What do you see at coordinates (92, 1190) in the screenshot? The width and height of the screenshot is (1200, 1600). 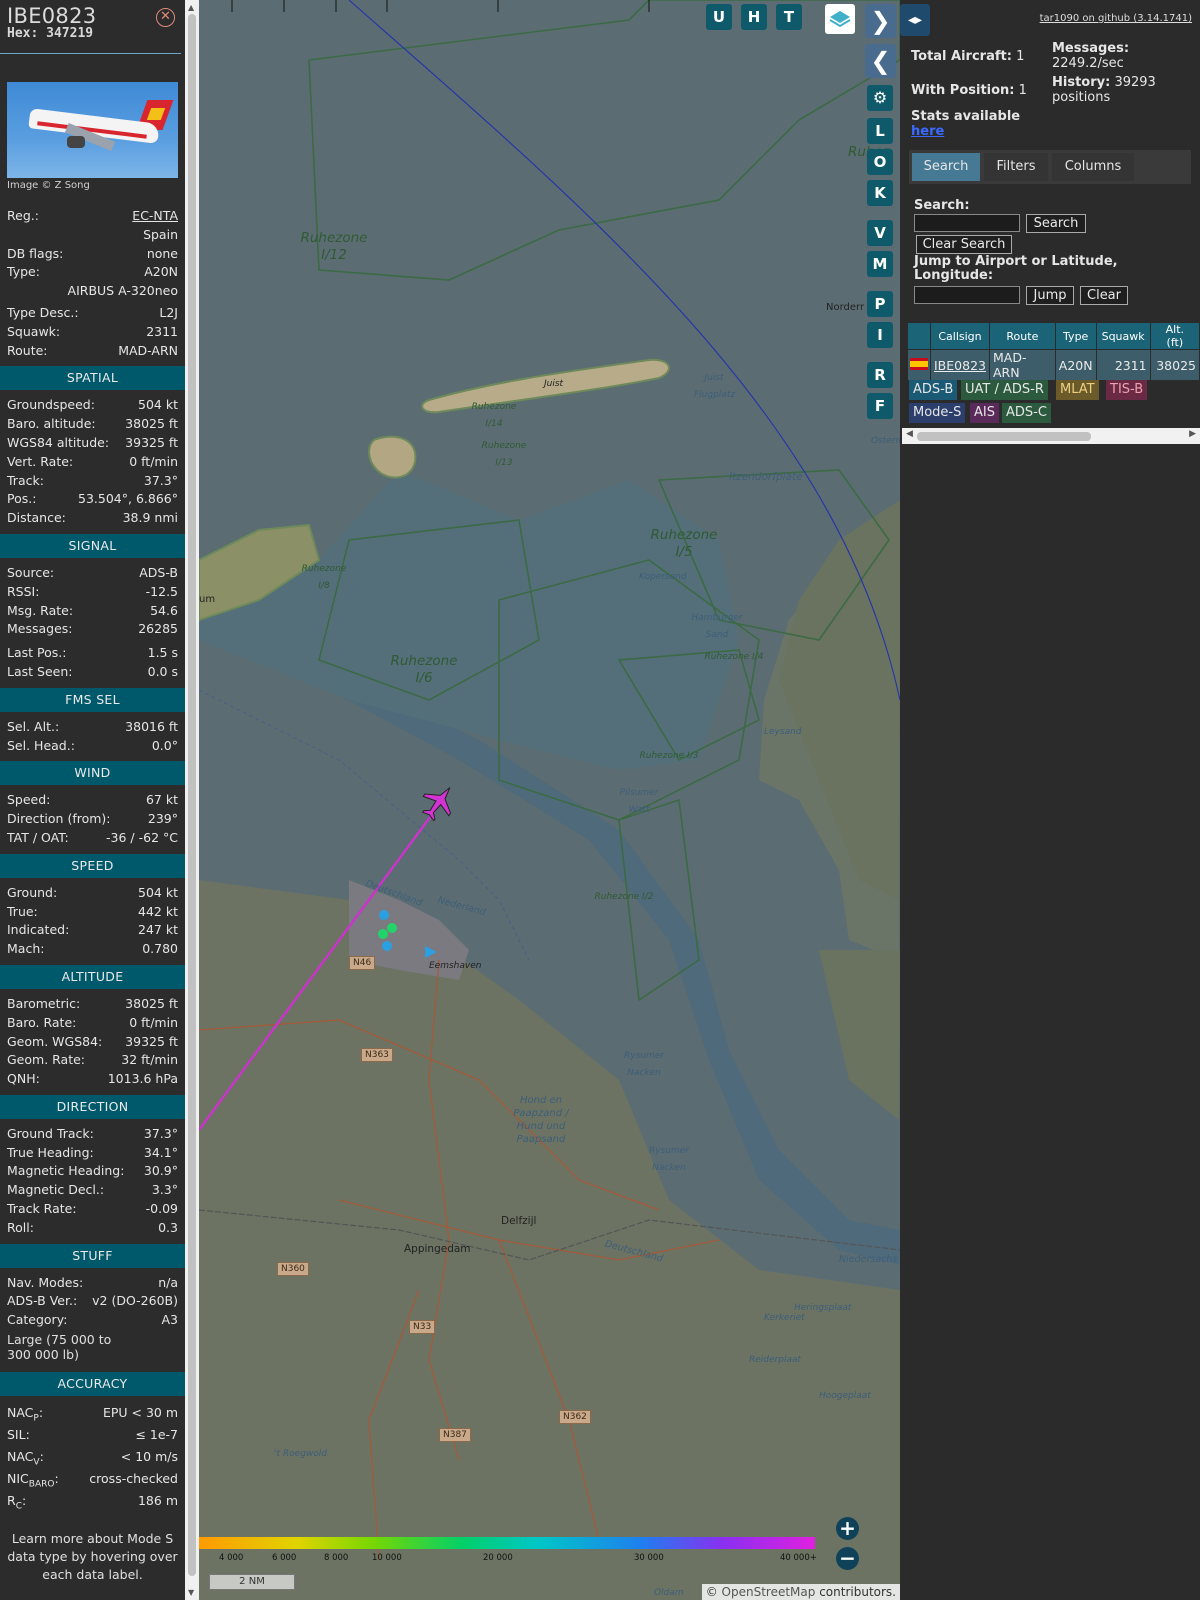 I see `info-row: Magnetic Decl.: 3.3°` at bounding box center [92, 1190].